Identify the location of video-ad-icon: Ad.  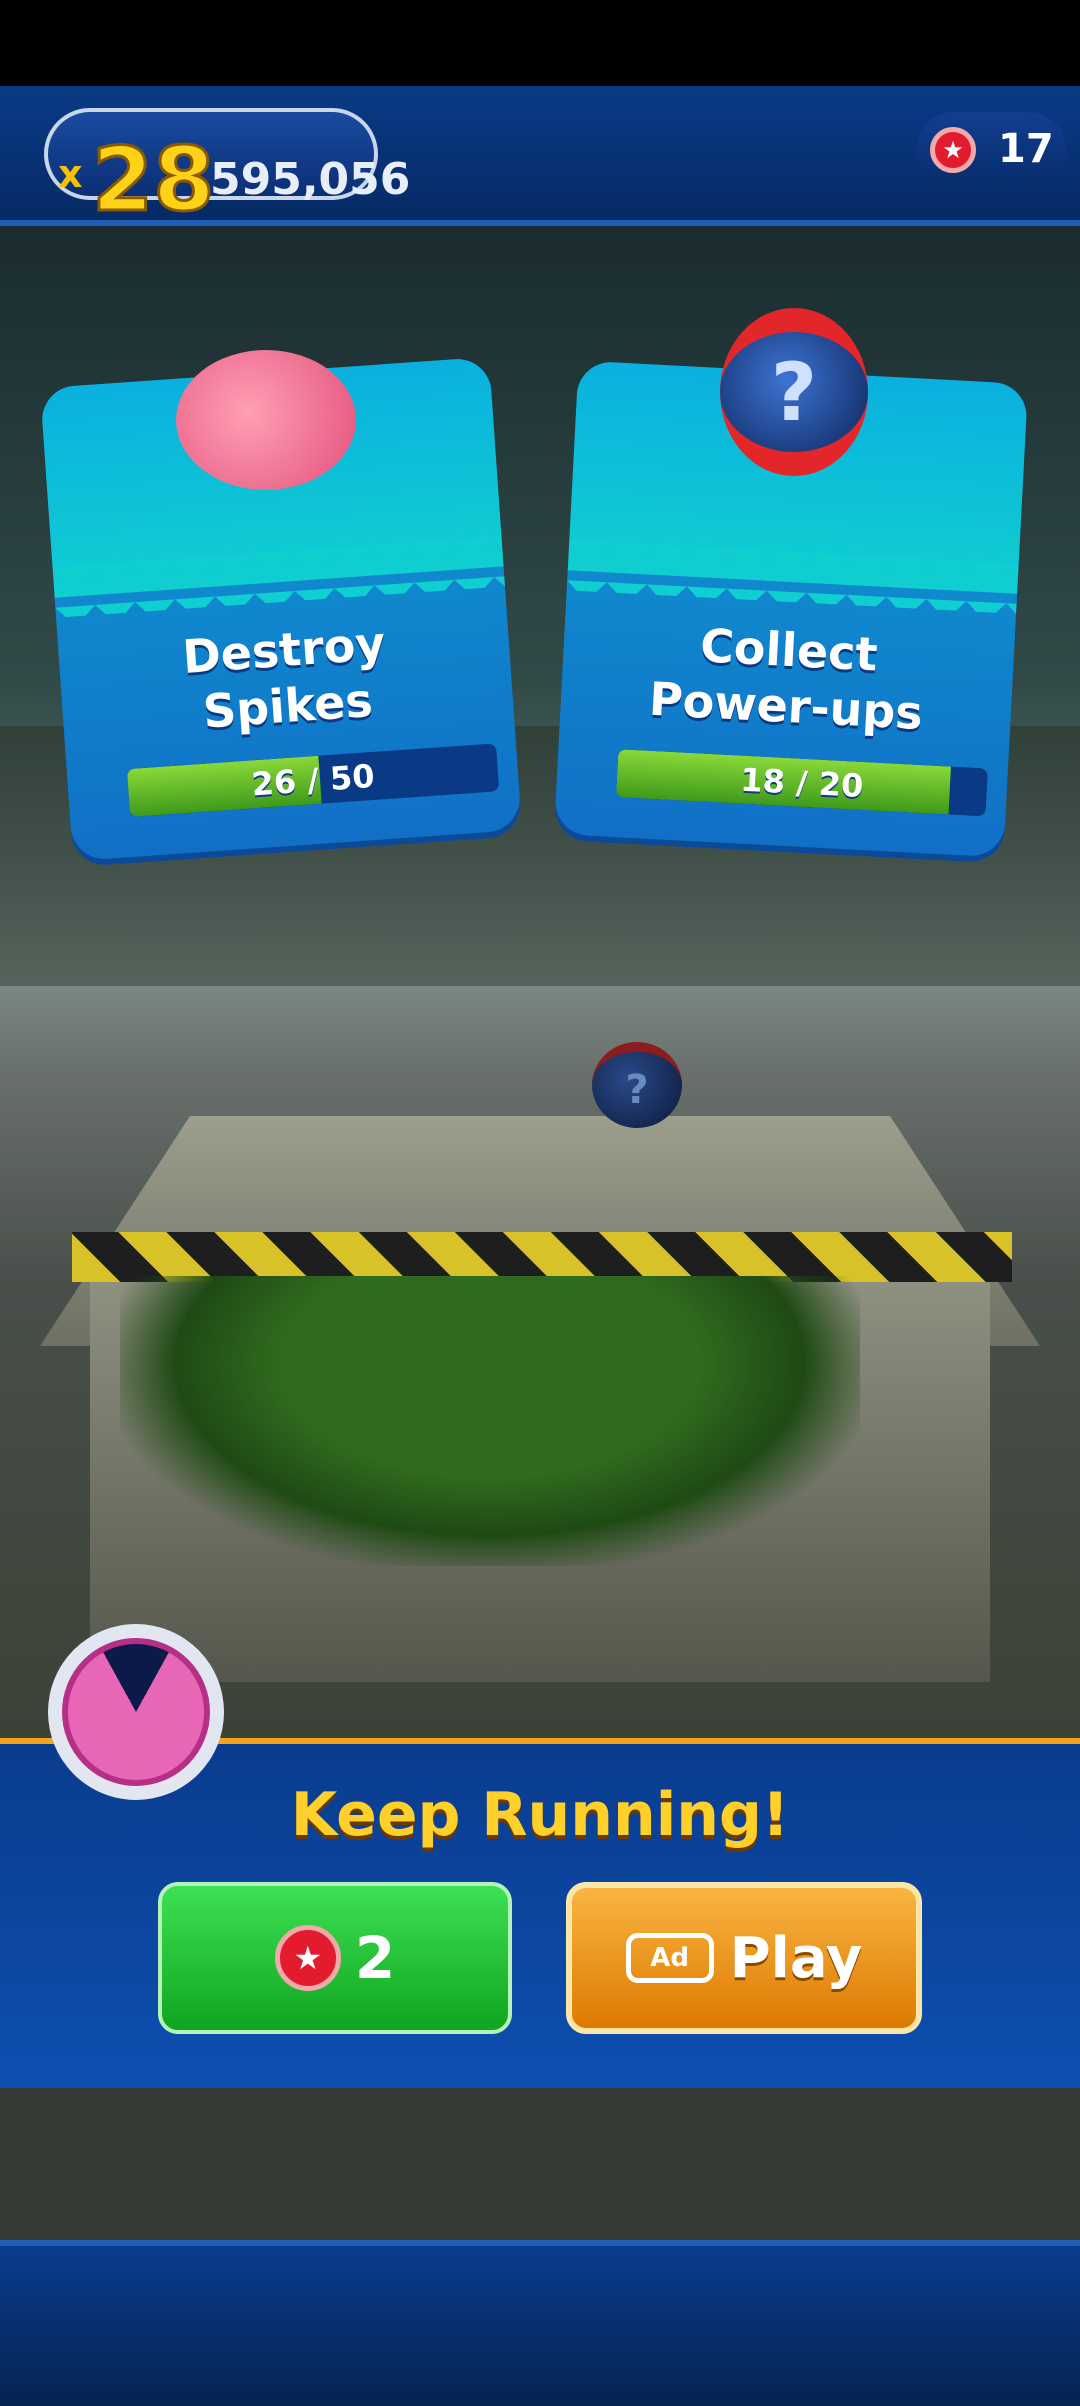
(669, 1958).